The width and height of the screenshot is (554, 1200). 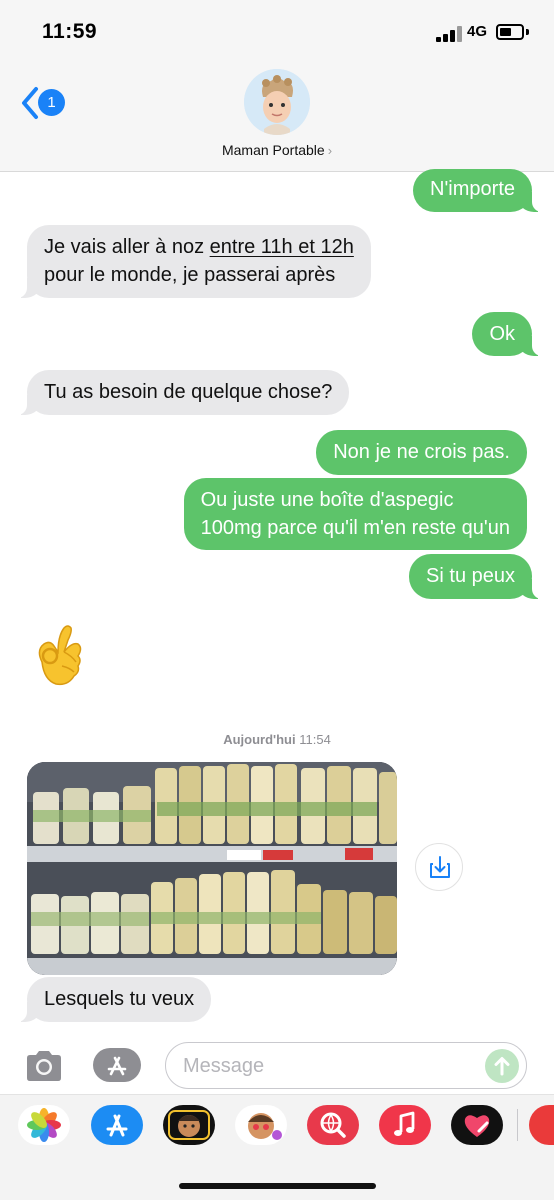 I want to click on camera-button, so click(x=44, y=1066).